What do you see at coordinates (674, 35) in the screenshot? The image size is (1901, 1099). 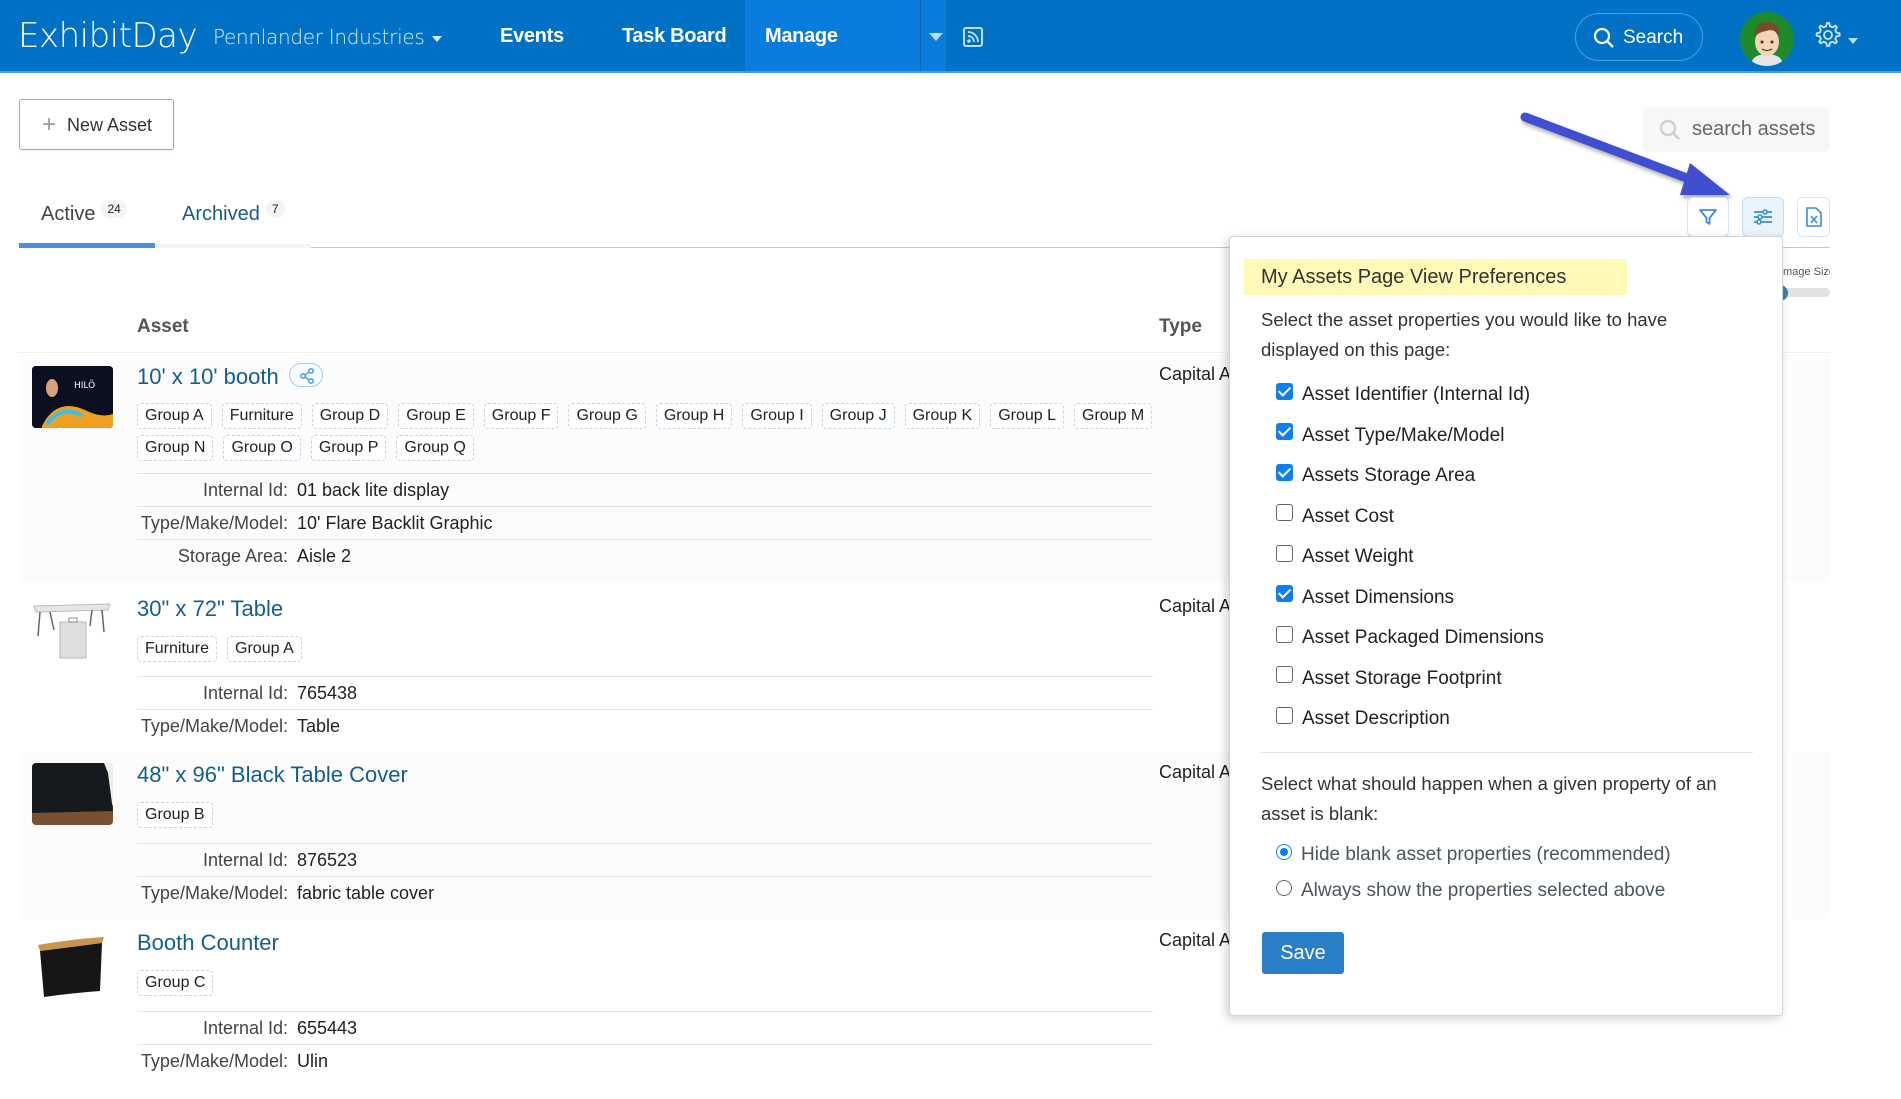 I see `nav-task-board: Task Board` at bounding box center [674, 35].